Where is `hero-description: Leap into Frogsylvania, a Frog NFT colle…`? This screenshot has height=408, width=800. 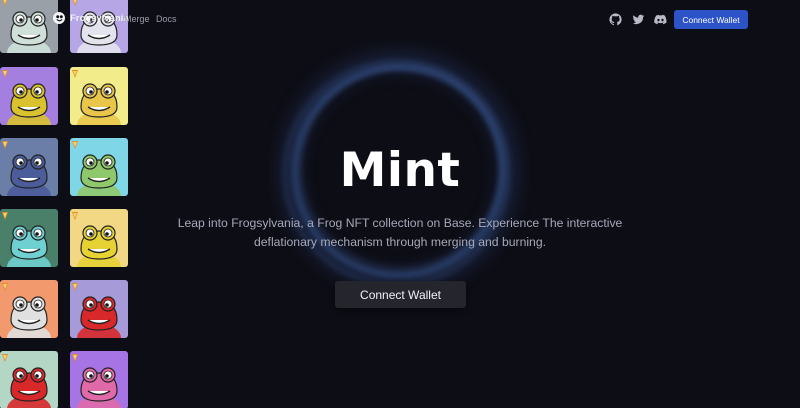
hero-description: Leap into Frogsylvania, a Frog NFT colle… is located at coordinates (400, 232).